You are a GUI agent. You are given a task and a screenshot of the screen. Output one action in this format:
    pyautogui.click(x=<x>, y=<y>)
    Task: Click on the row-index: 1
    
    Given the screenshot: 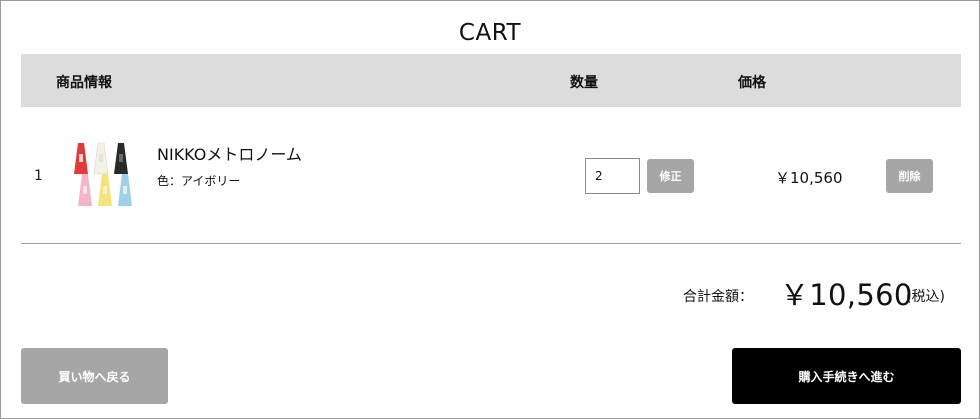 What is the action you would take?
    pyautogui.click(x=38, y=176)
    